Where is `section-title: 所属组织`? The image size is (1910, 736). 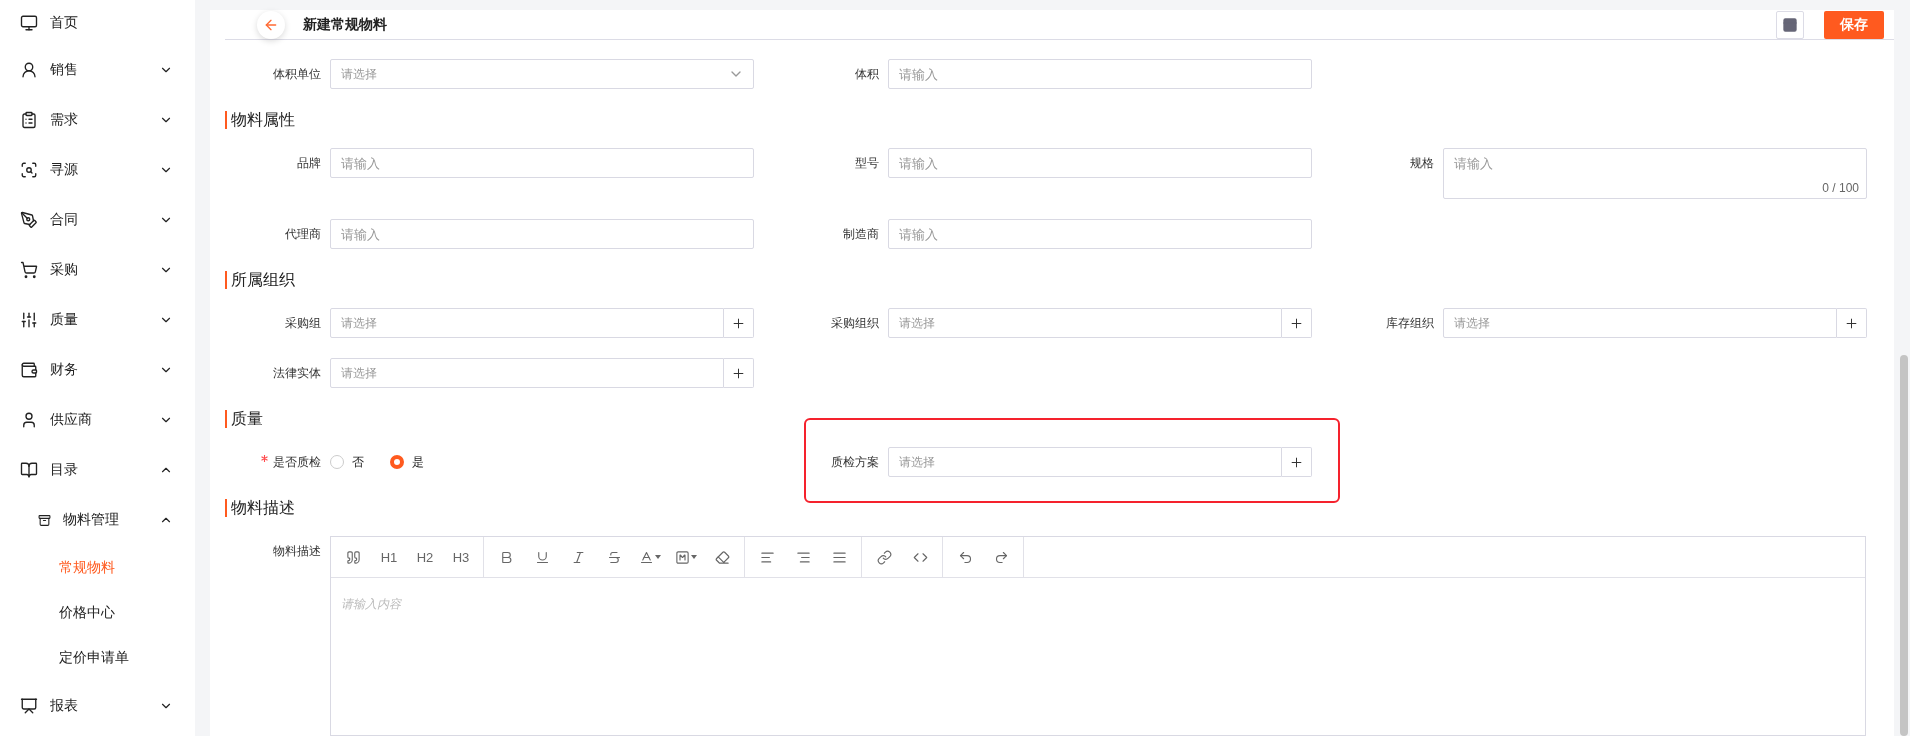
section-title: 所属组织 is located at coordinates (1059, 280).